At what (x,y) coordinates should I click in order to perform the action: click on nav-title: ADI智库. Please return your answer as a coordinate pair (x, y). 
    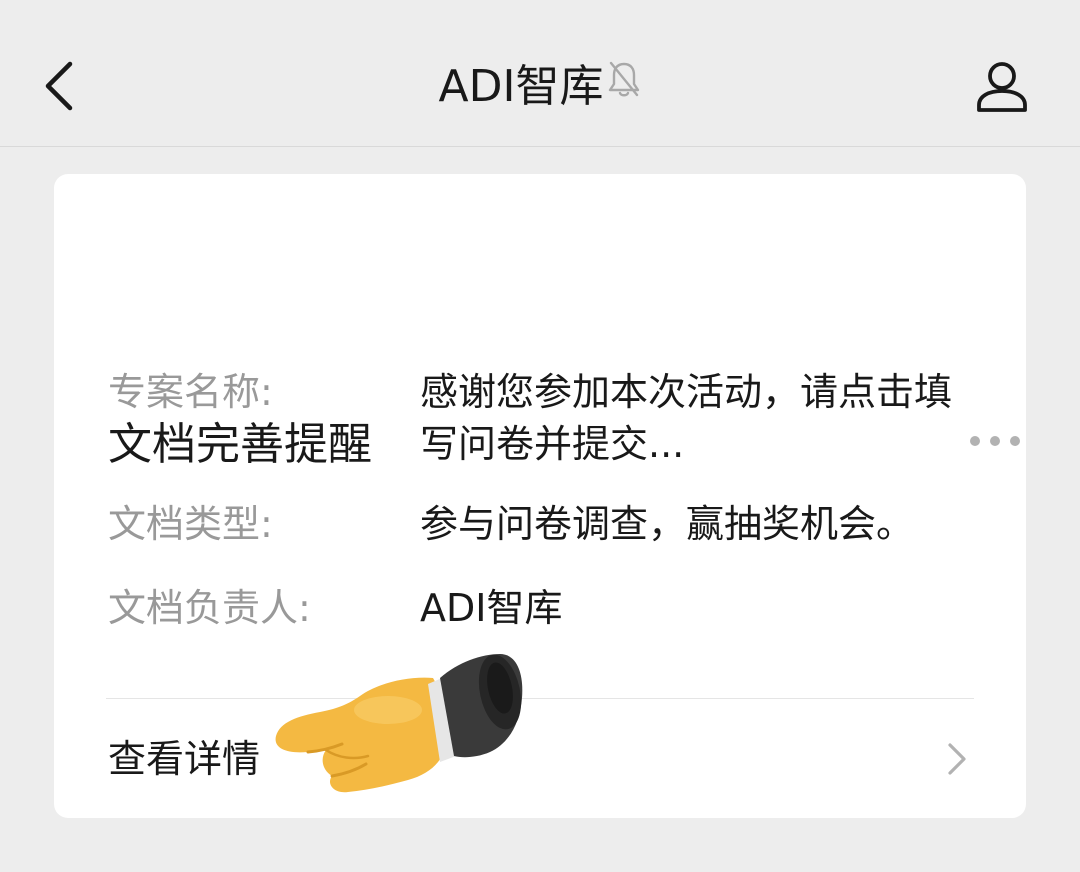
    Looking at the image, I should click on (521, 86).